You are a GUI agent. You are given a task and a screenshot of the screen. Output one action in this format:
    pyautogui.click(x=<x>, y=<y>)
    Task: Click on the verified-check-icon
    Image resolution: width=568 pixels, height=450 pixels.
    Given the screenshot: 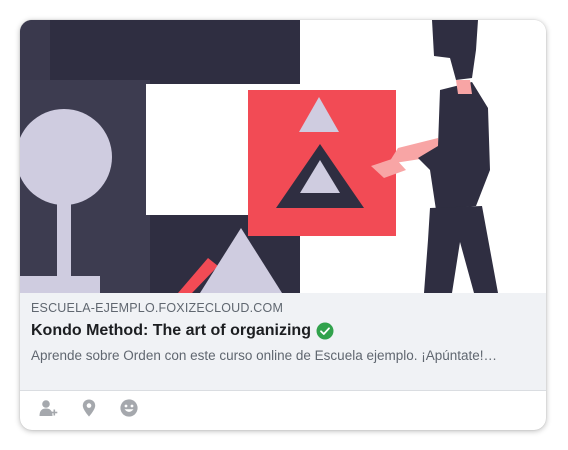 What is the action you would take?
    pyautogui.click(x=325, y=331)
    